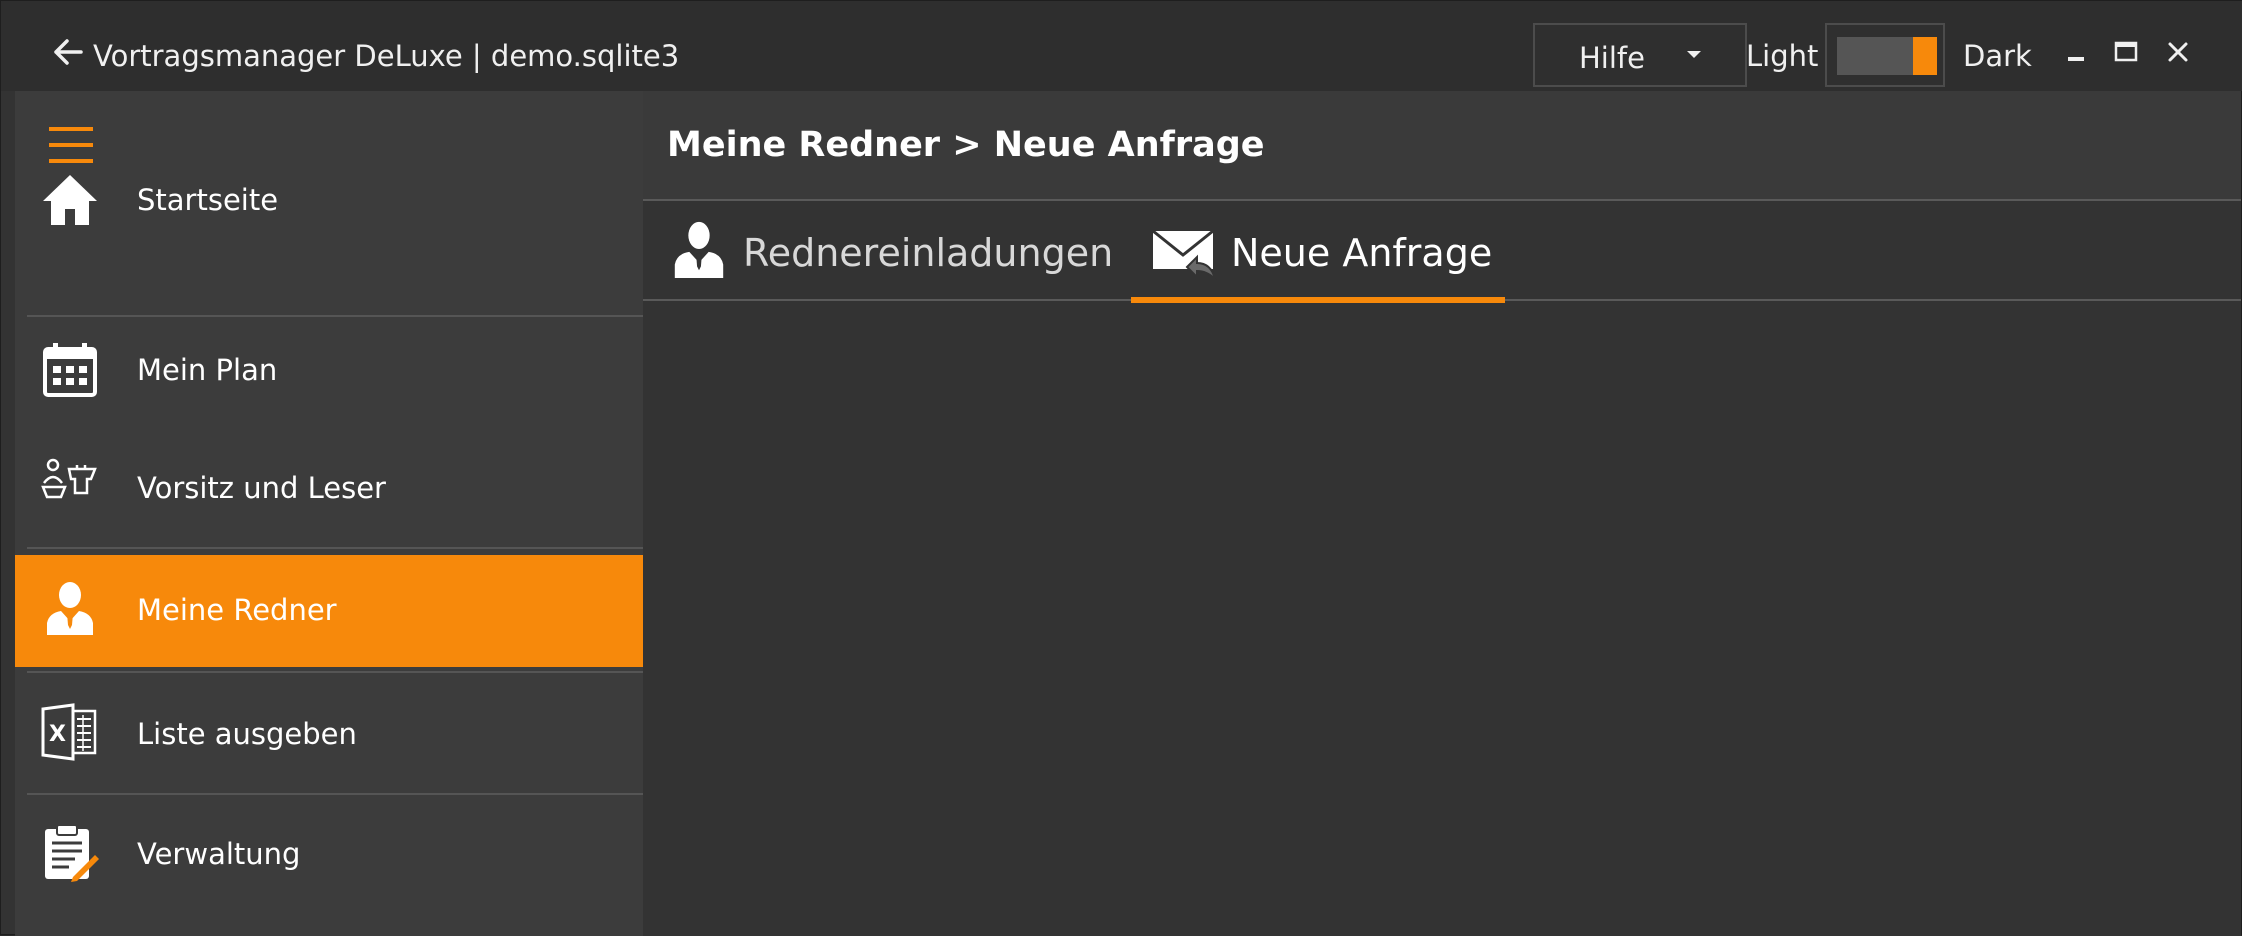 The width and height of the screenshot is (2242, 936). Describe the element at coordinates (237, 610) in the screenshot. I see `sidebar-item-label: Meine Redner` at that location.